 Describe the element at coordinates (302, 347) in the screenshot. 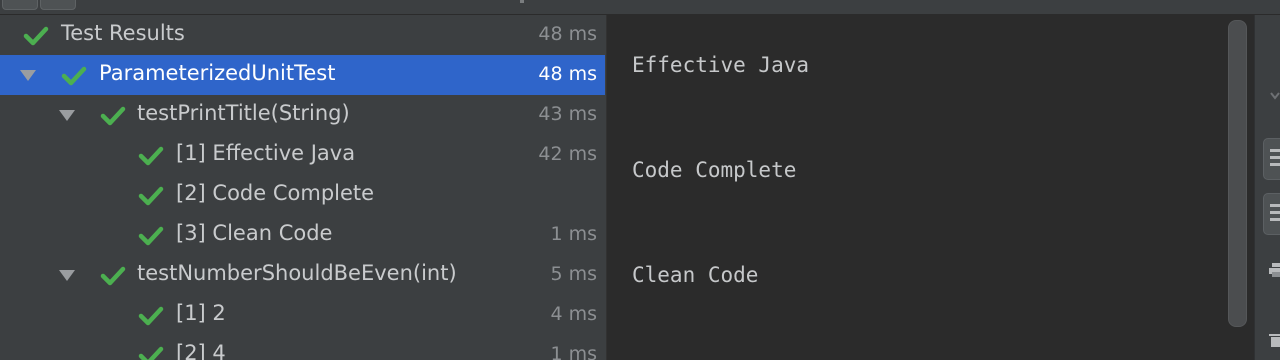

I see `tree-row-param-4: [2] 4 1 ms` at that location.